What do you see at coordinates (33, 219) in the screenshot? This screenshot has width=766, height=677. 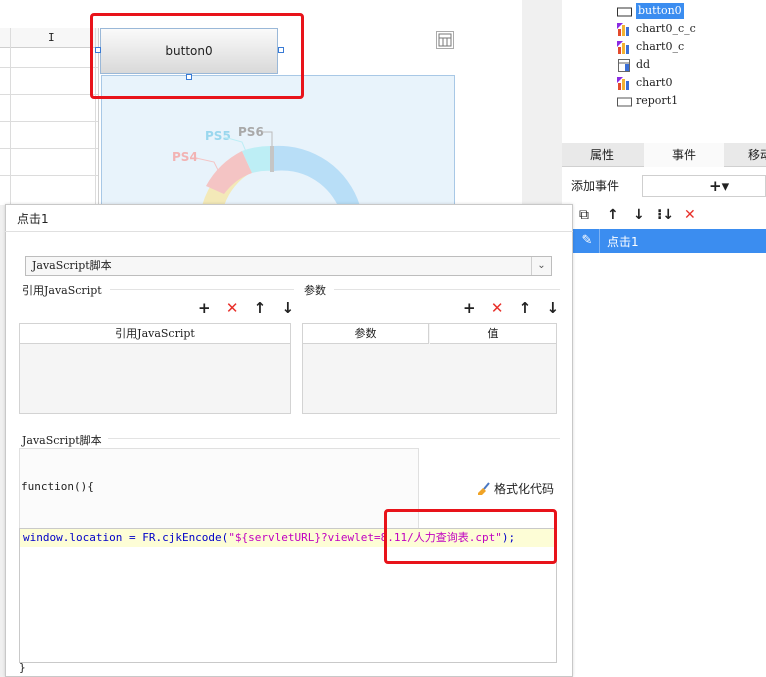 I see `dialog-title: 点击1` at bounding box center [33, 219].